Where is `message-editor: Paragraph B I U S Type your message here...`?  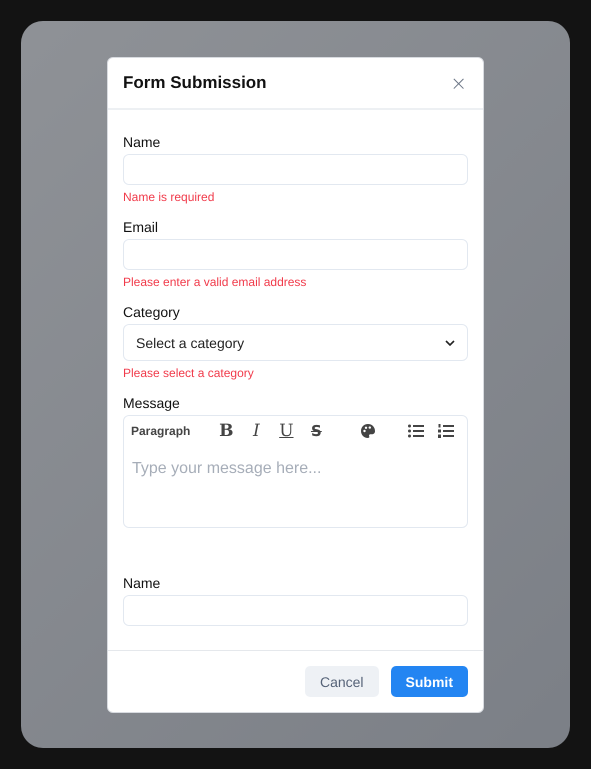 message-editor: Paragraph B I U S Type your message here... is located at coordinates (295, 471).